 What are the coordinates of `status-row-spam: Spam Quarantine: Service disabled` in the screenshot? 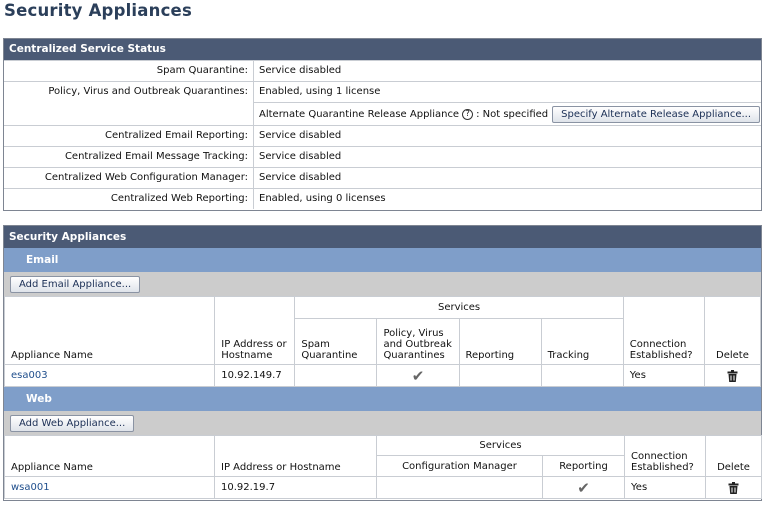 It's located at (382, 70).